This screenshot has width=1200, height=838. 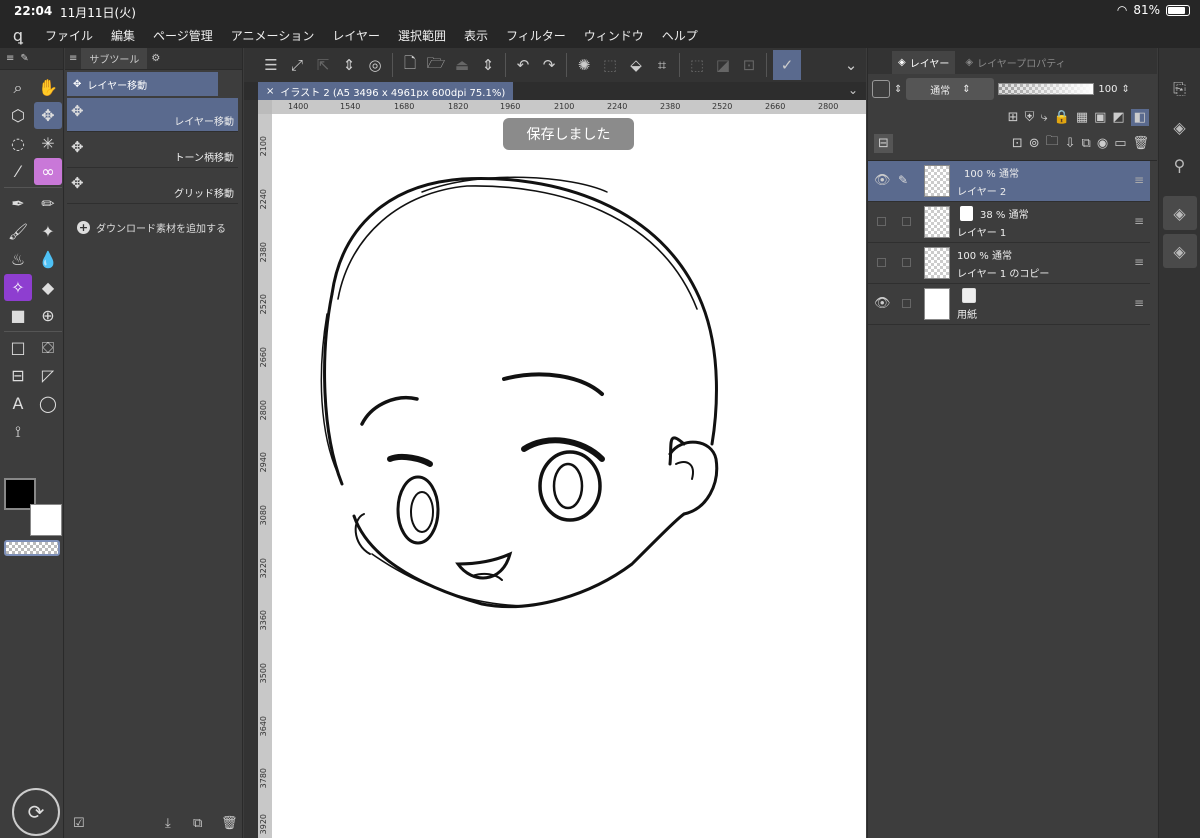 What do you see at coordinates (1140, 143) in the screenshot?
I see `delete-layer-icon: 🗑` at bounding box center [1140, 143].